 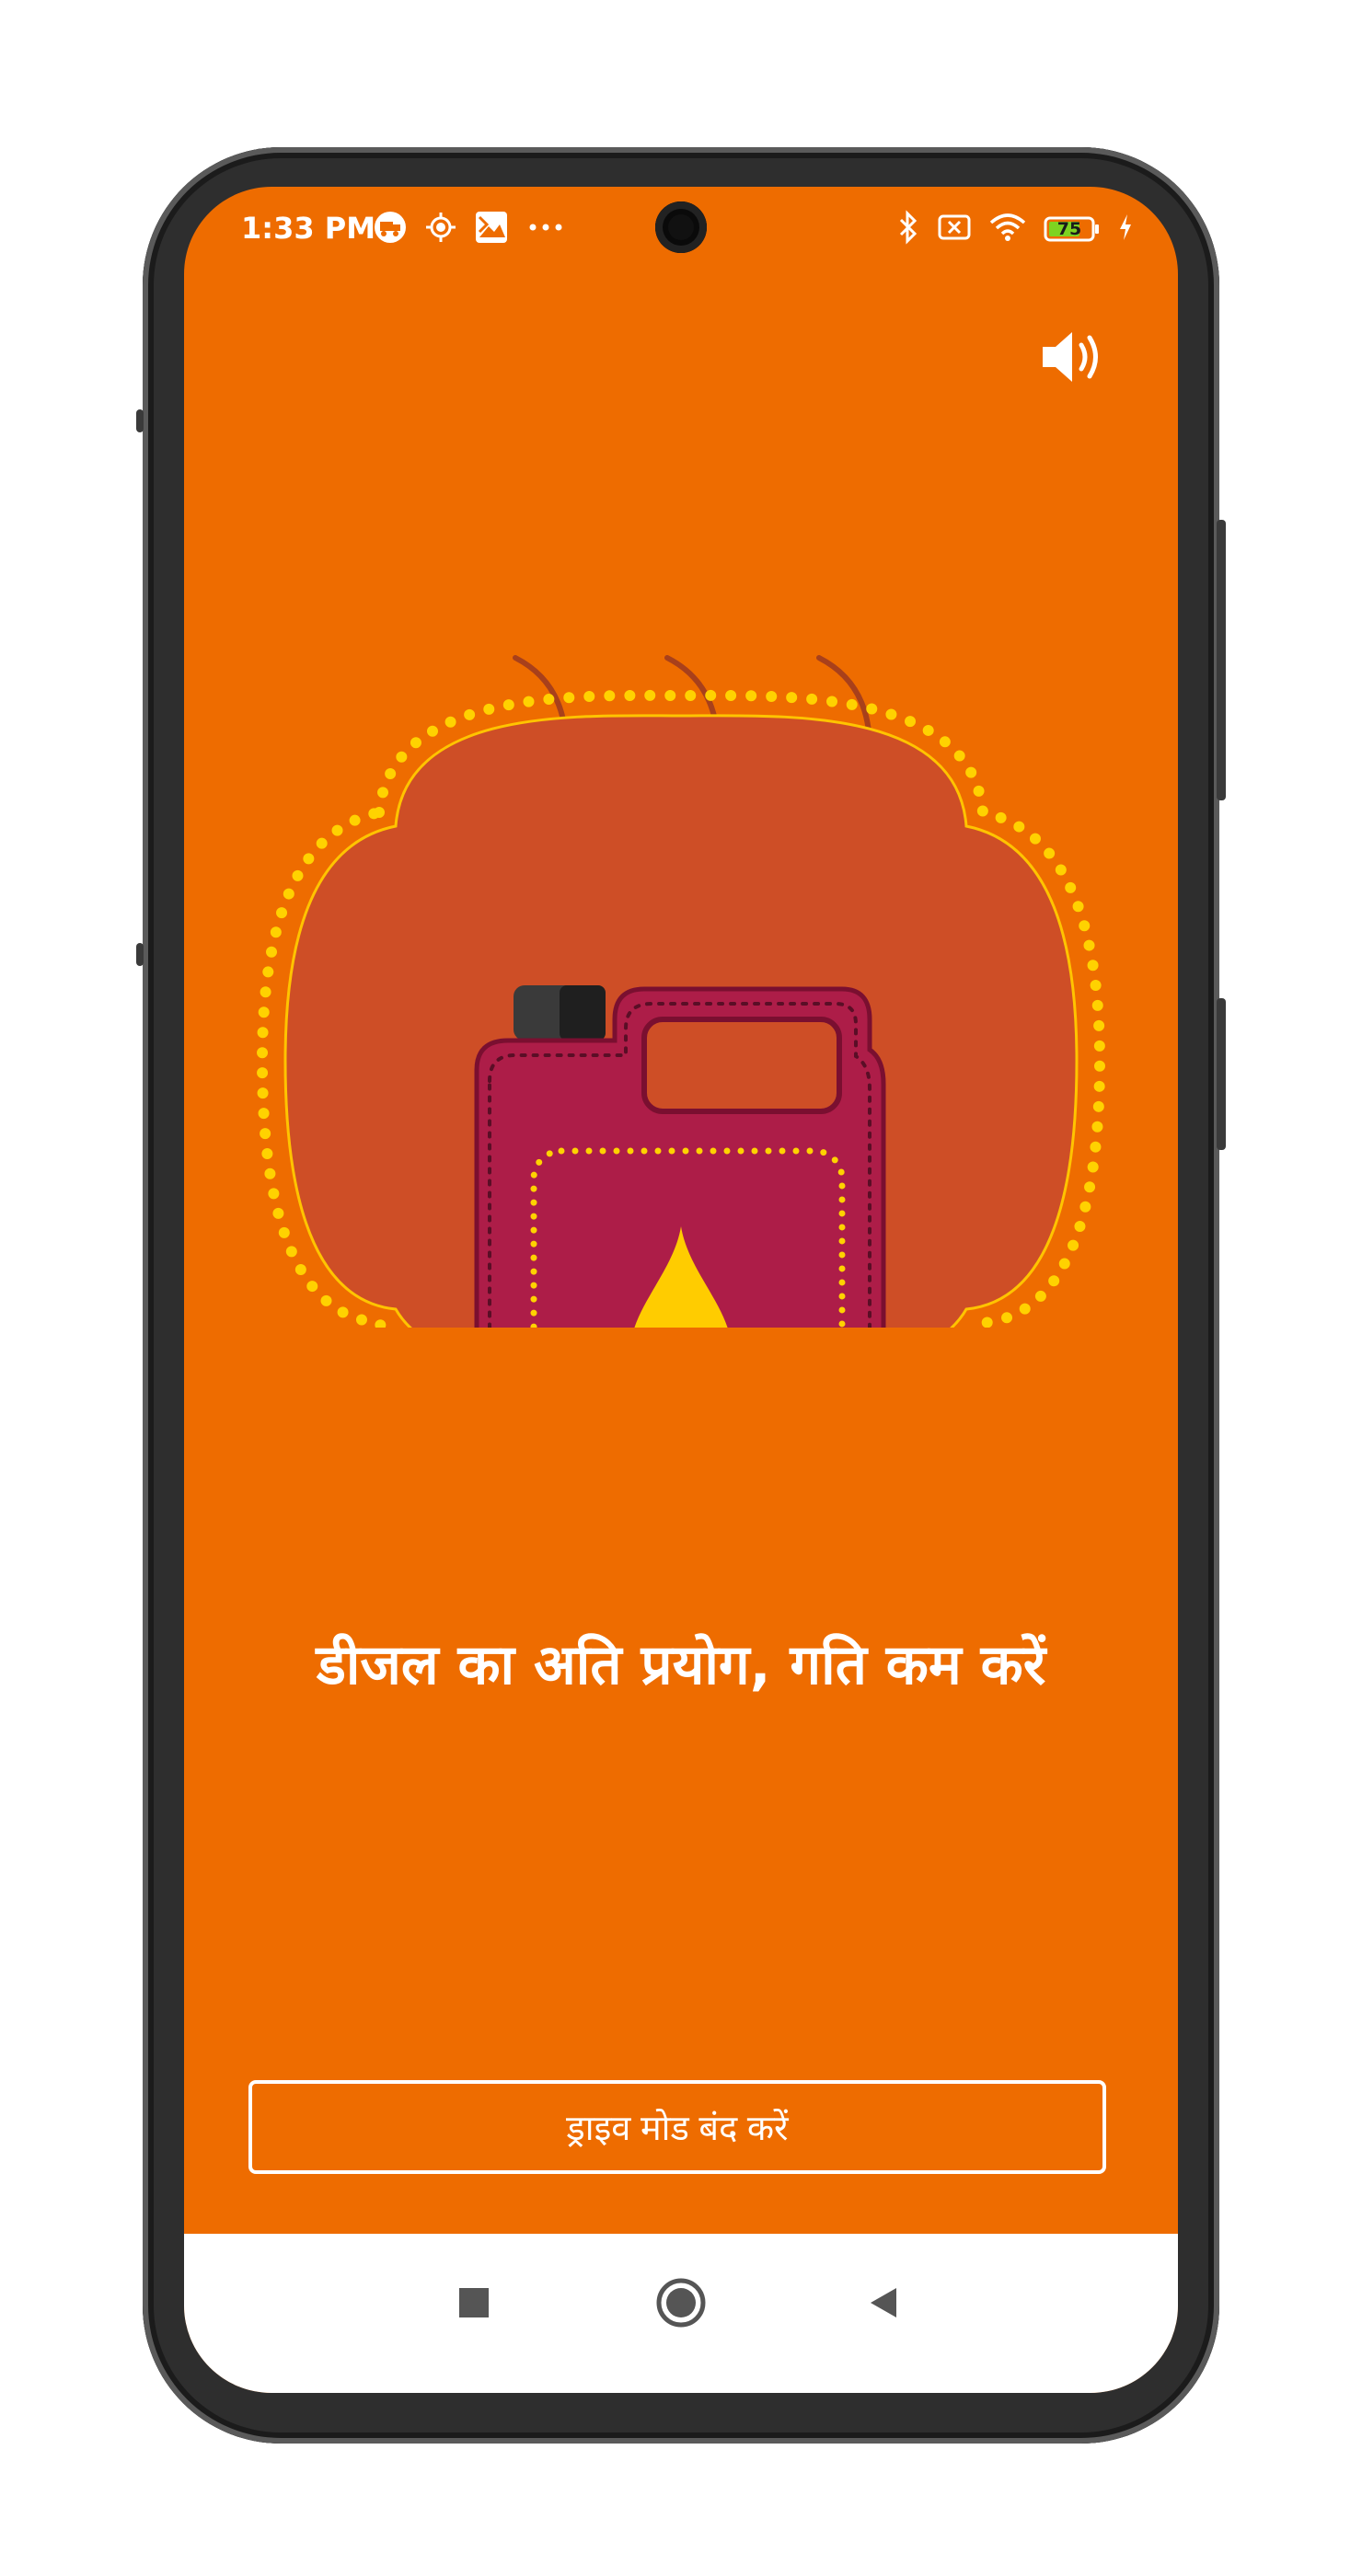 I want to click on status-icons-right: 75, so click(x=1015, y=229).